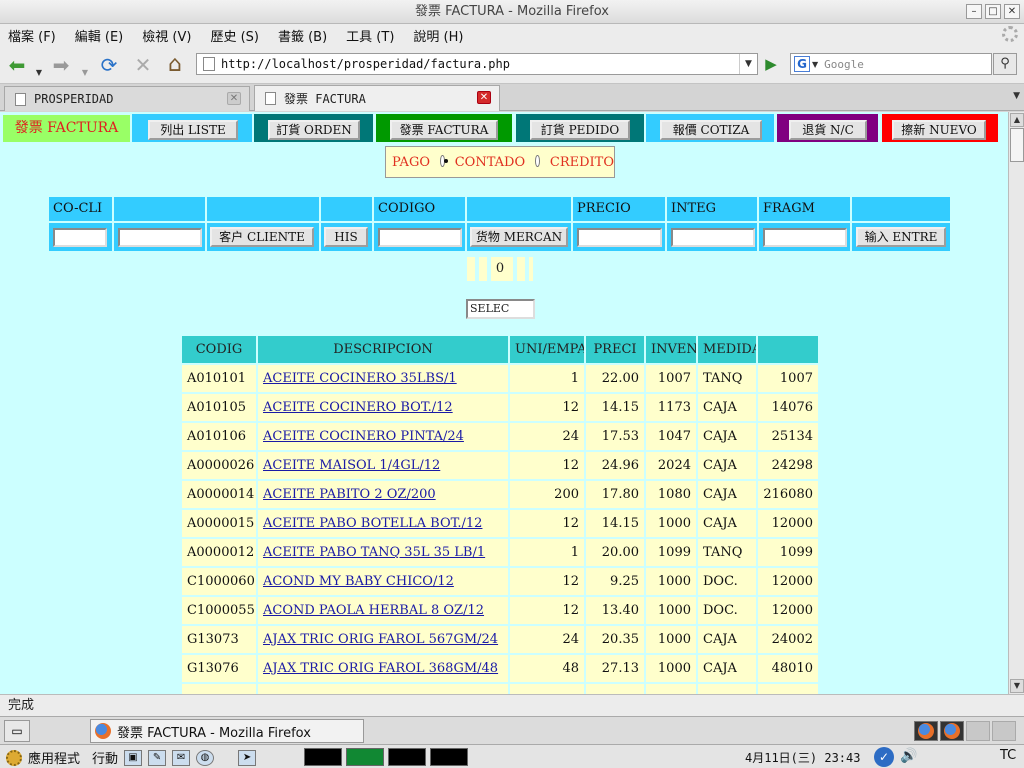 Image resolution: width=1024 pixels, height=768 pixels. What do you see at coordinates (14, 757) in the screenshot?
I see `applications-icon` at bounding box center [14, 757].